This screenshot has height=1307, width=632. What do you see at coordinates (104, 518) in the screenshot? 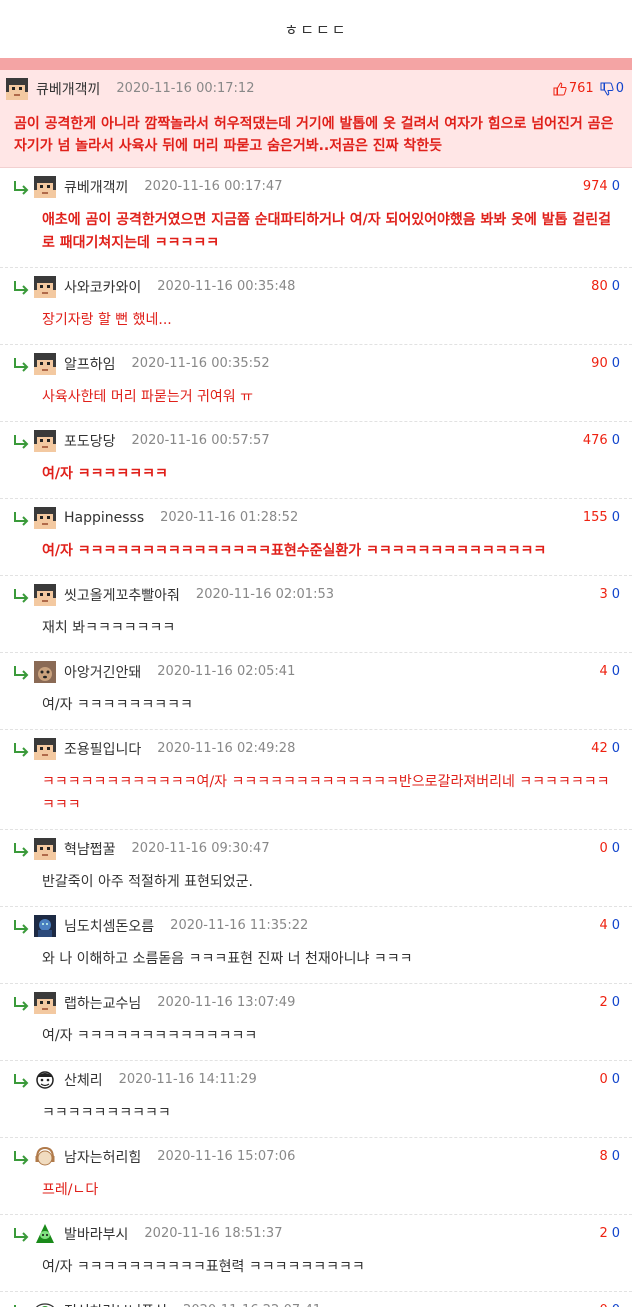
I see `reply-nick: Happinesss` at bounding box center [104, 518].